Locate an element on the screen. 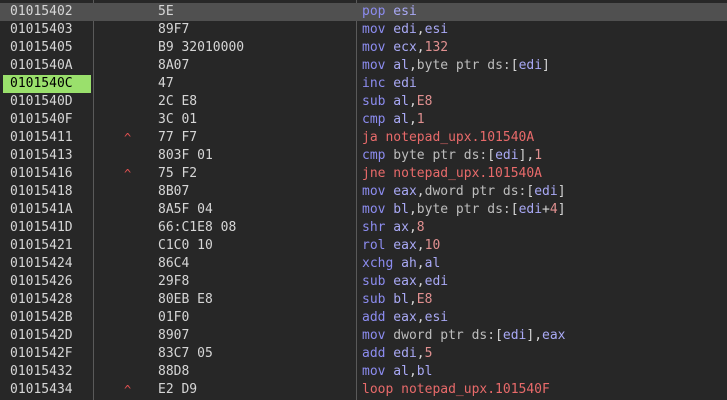 Image resolution: width=727 pixels, height=400 pixels. bytes-cell: 47 is located at coordinates (258, 84).